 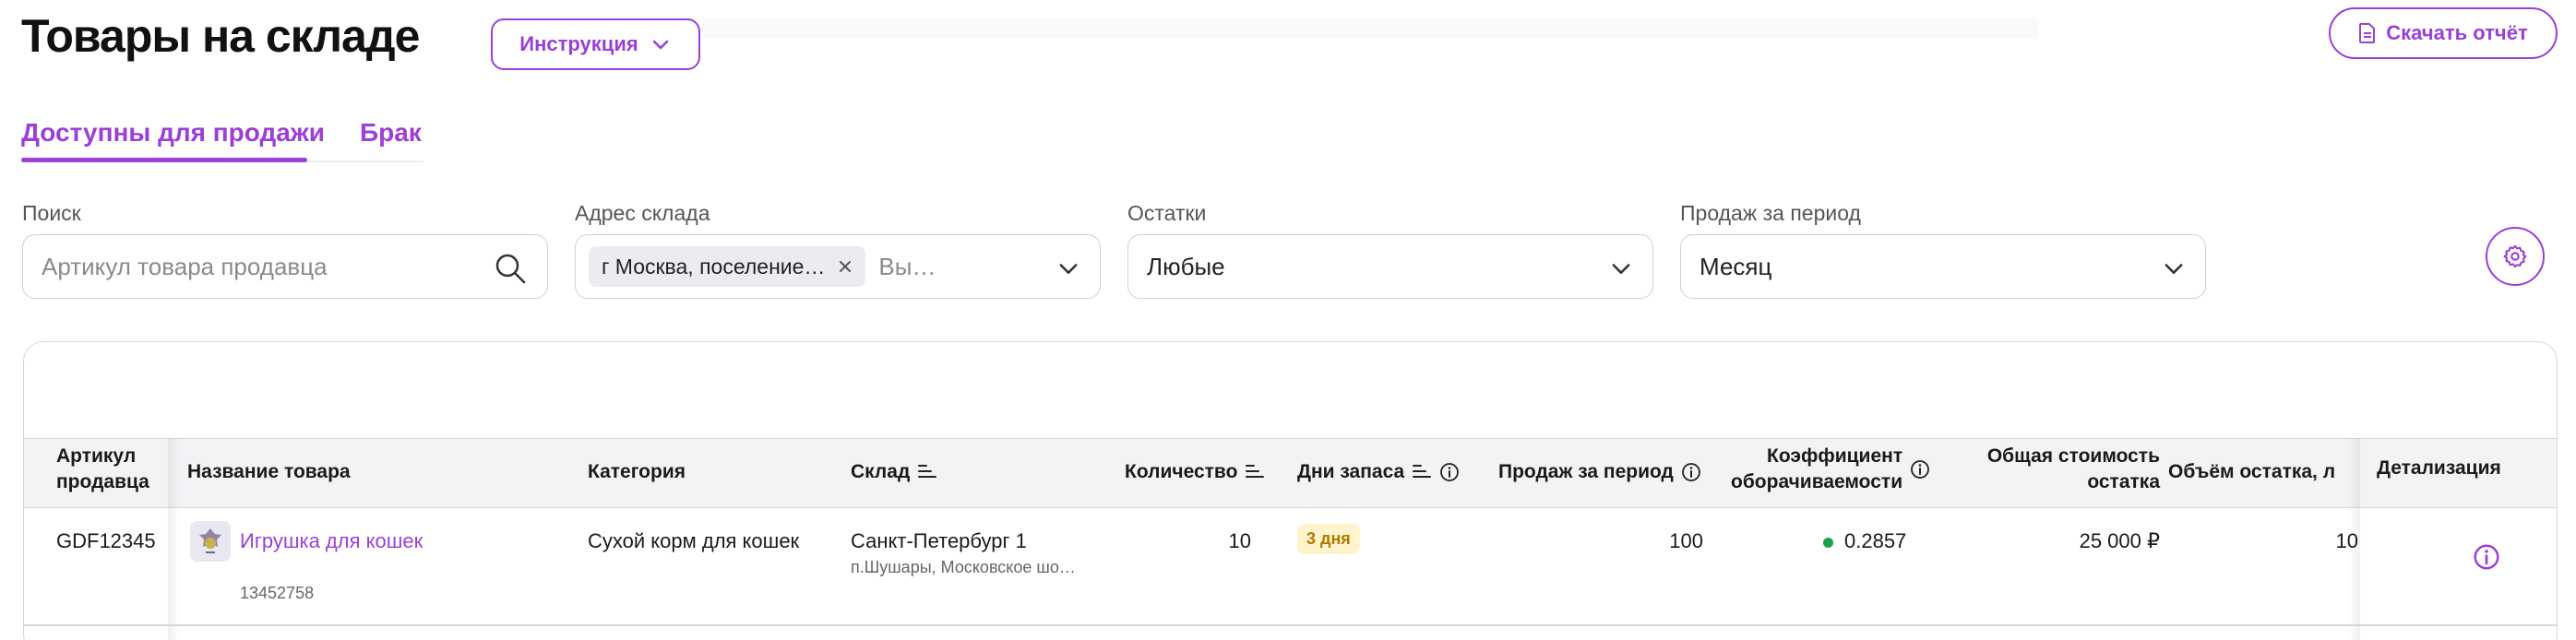 I want to click on product-sku: 13452758, so click(x=277, y=593).